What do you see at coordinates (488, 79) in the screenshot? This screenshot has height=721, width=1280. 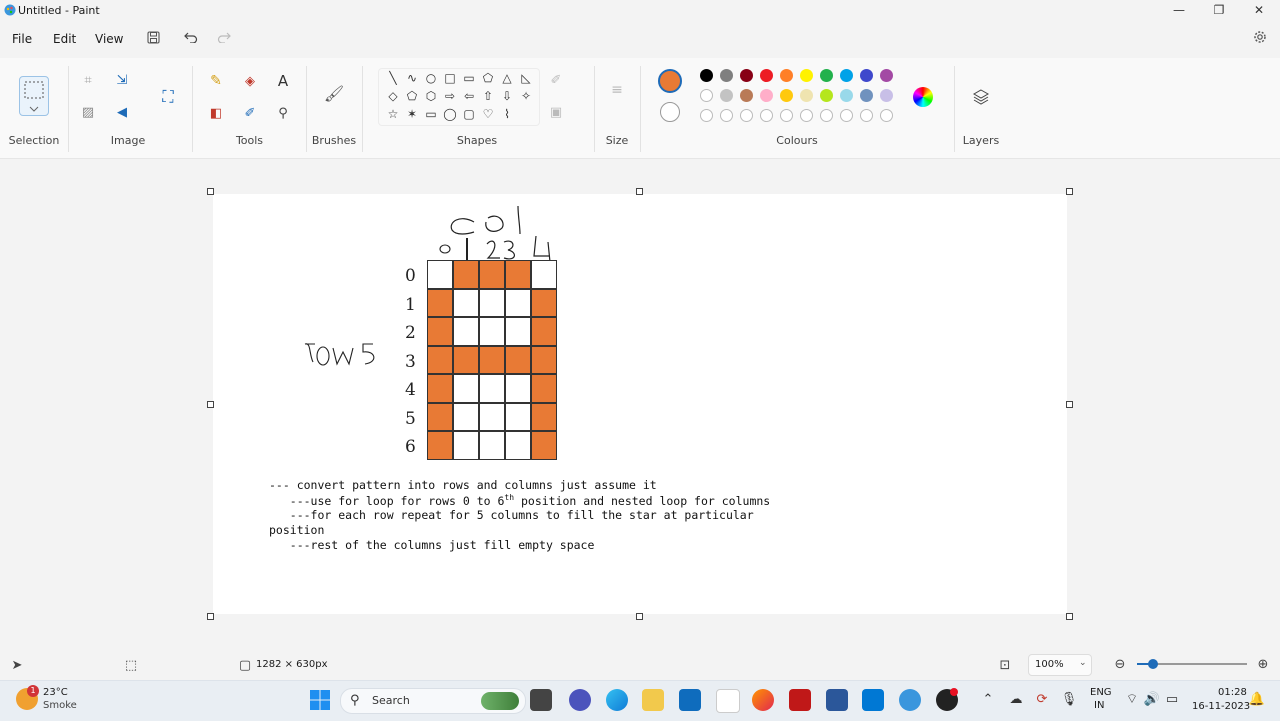 I see `shape-option-icon: ⬠` at bounding box center [488, 79].